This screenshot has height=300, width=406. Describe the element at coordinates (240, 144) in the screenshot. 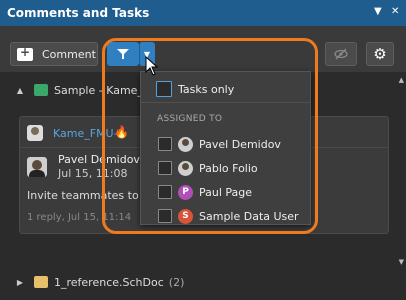

I see `assignee-name: Pavel Demidov` at that location.